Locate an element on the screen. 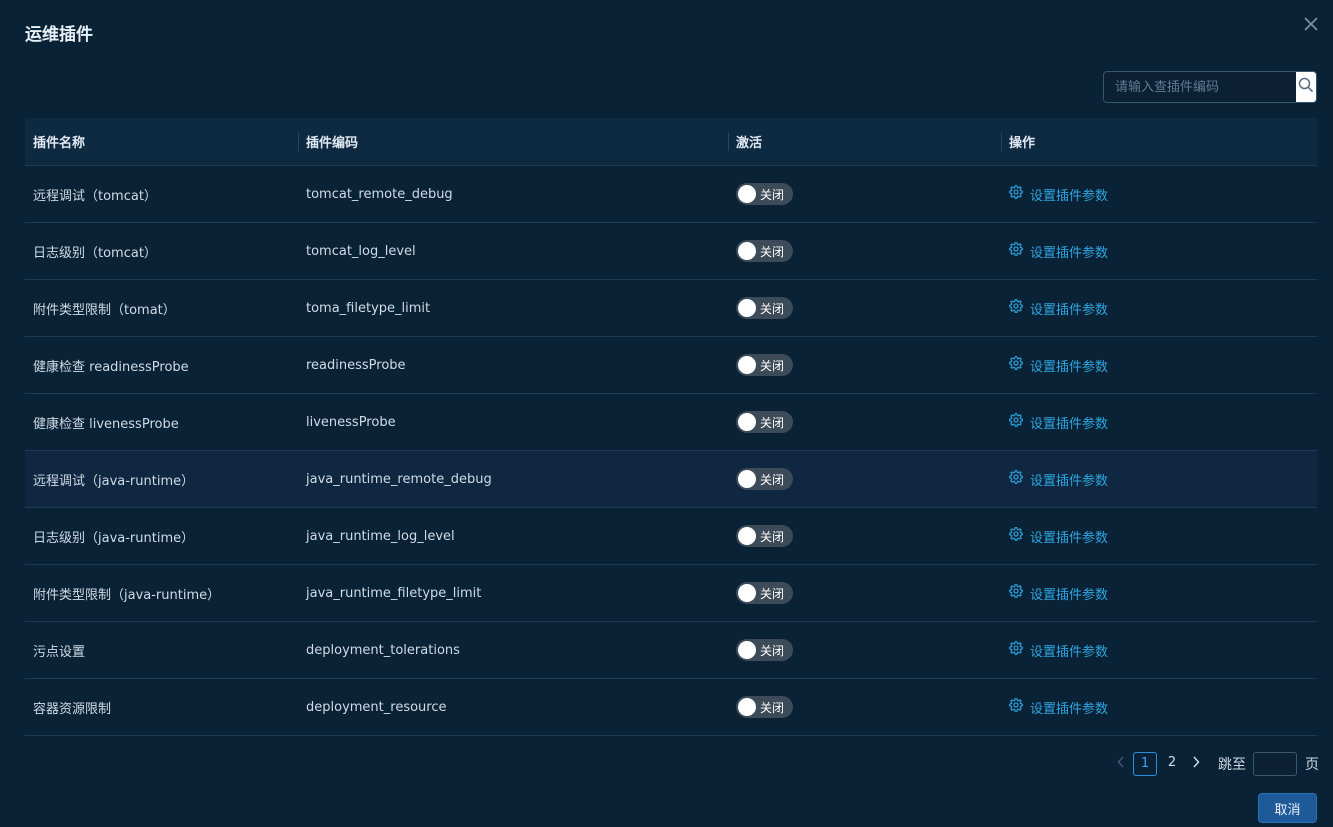 The image size is (1333, 827). prev-page-button is located at coordinates (1121, 764).